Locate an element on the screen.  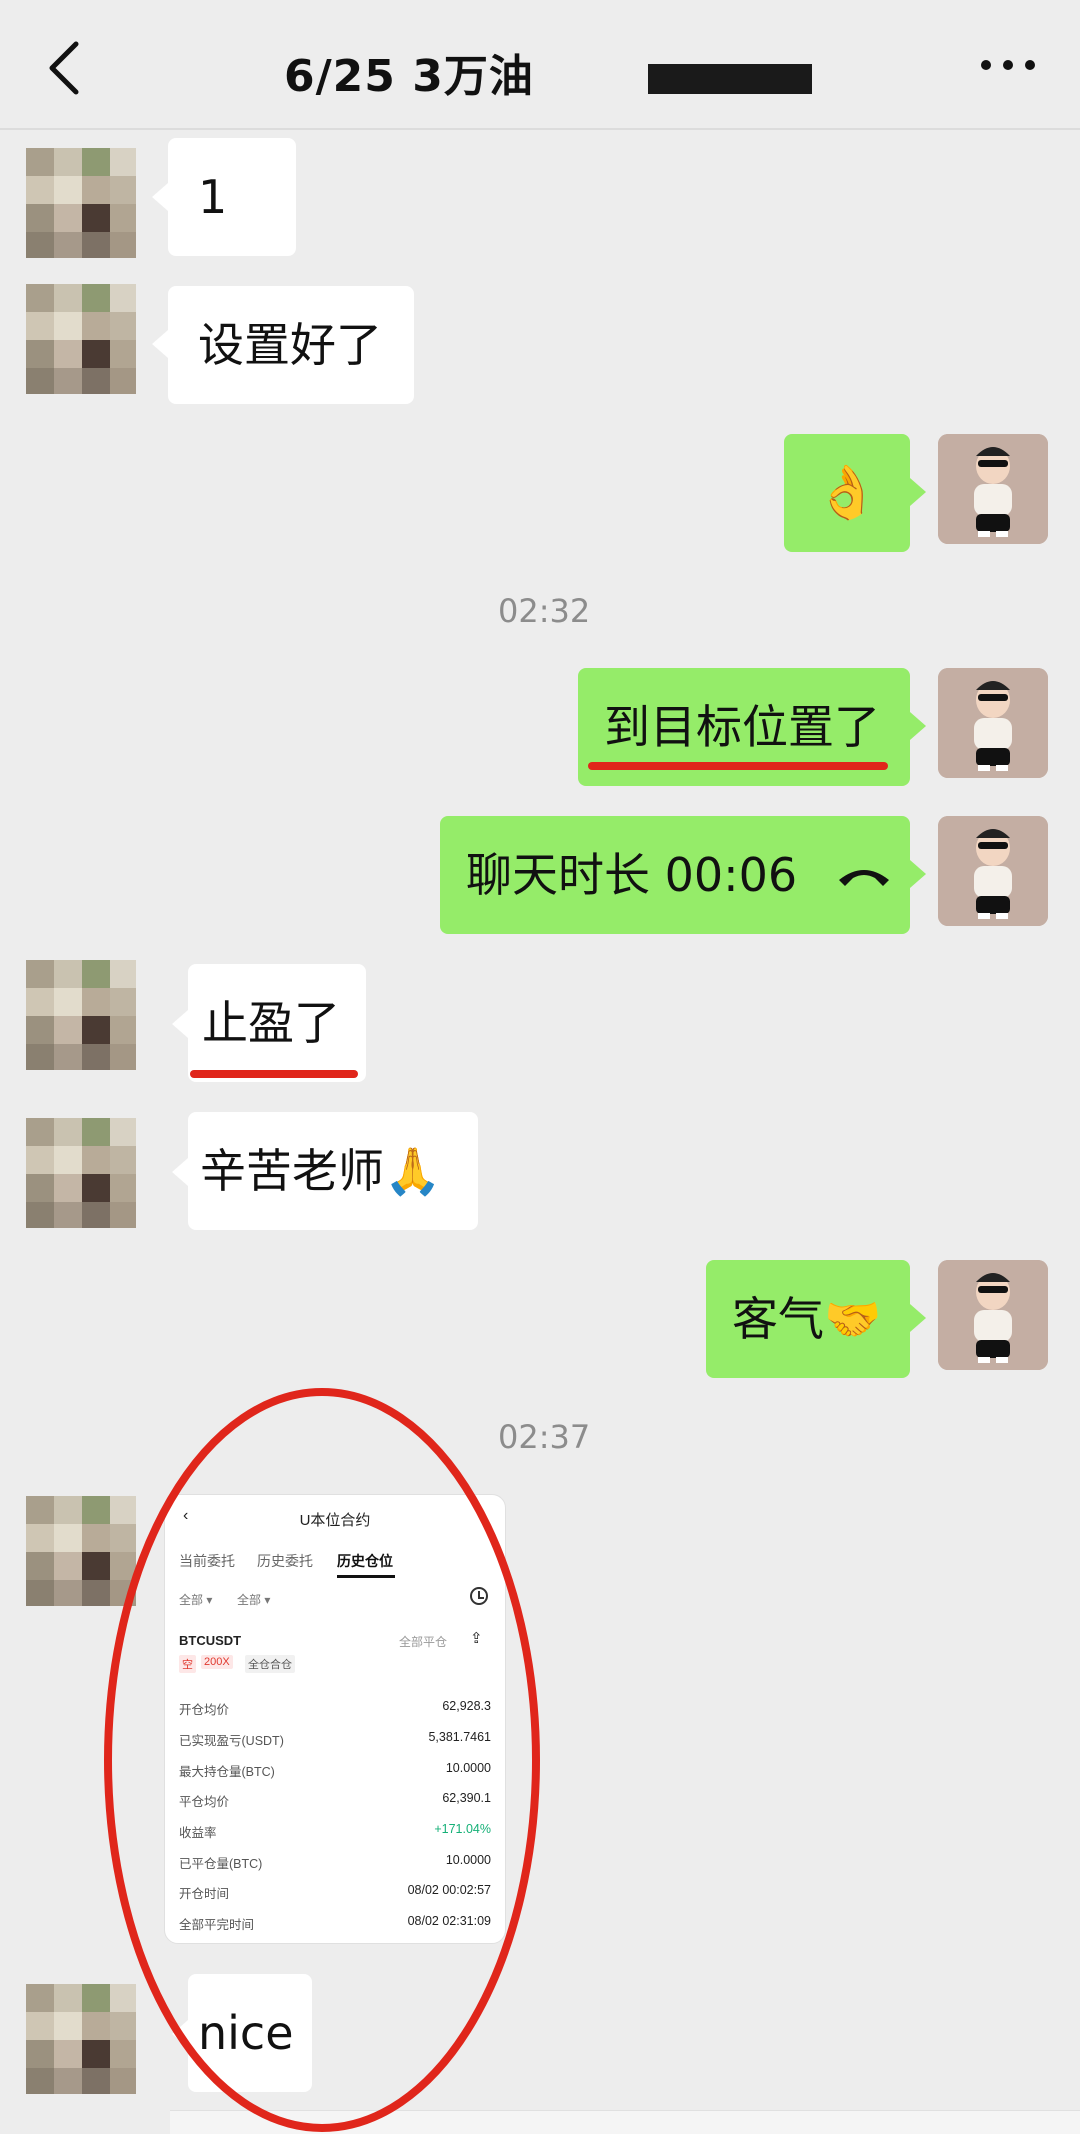
share-icon: ⇪ is located at coordinates (476, 1638).